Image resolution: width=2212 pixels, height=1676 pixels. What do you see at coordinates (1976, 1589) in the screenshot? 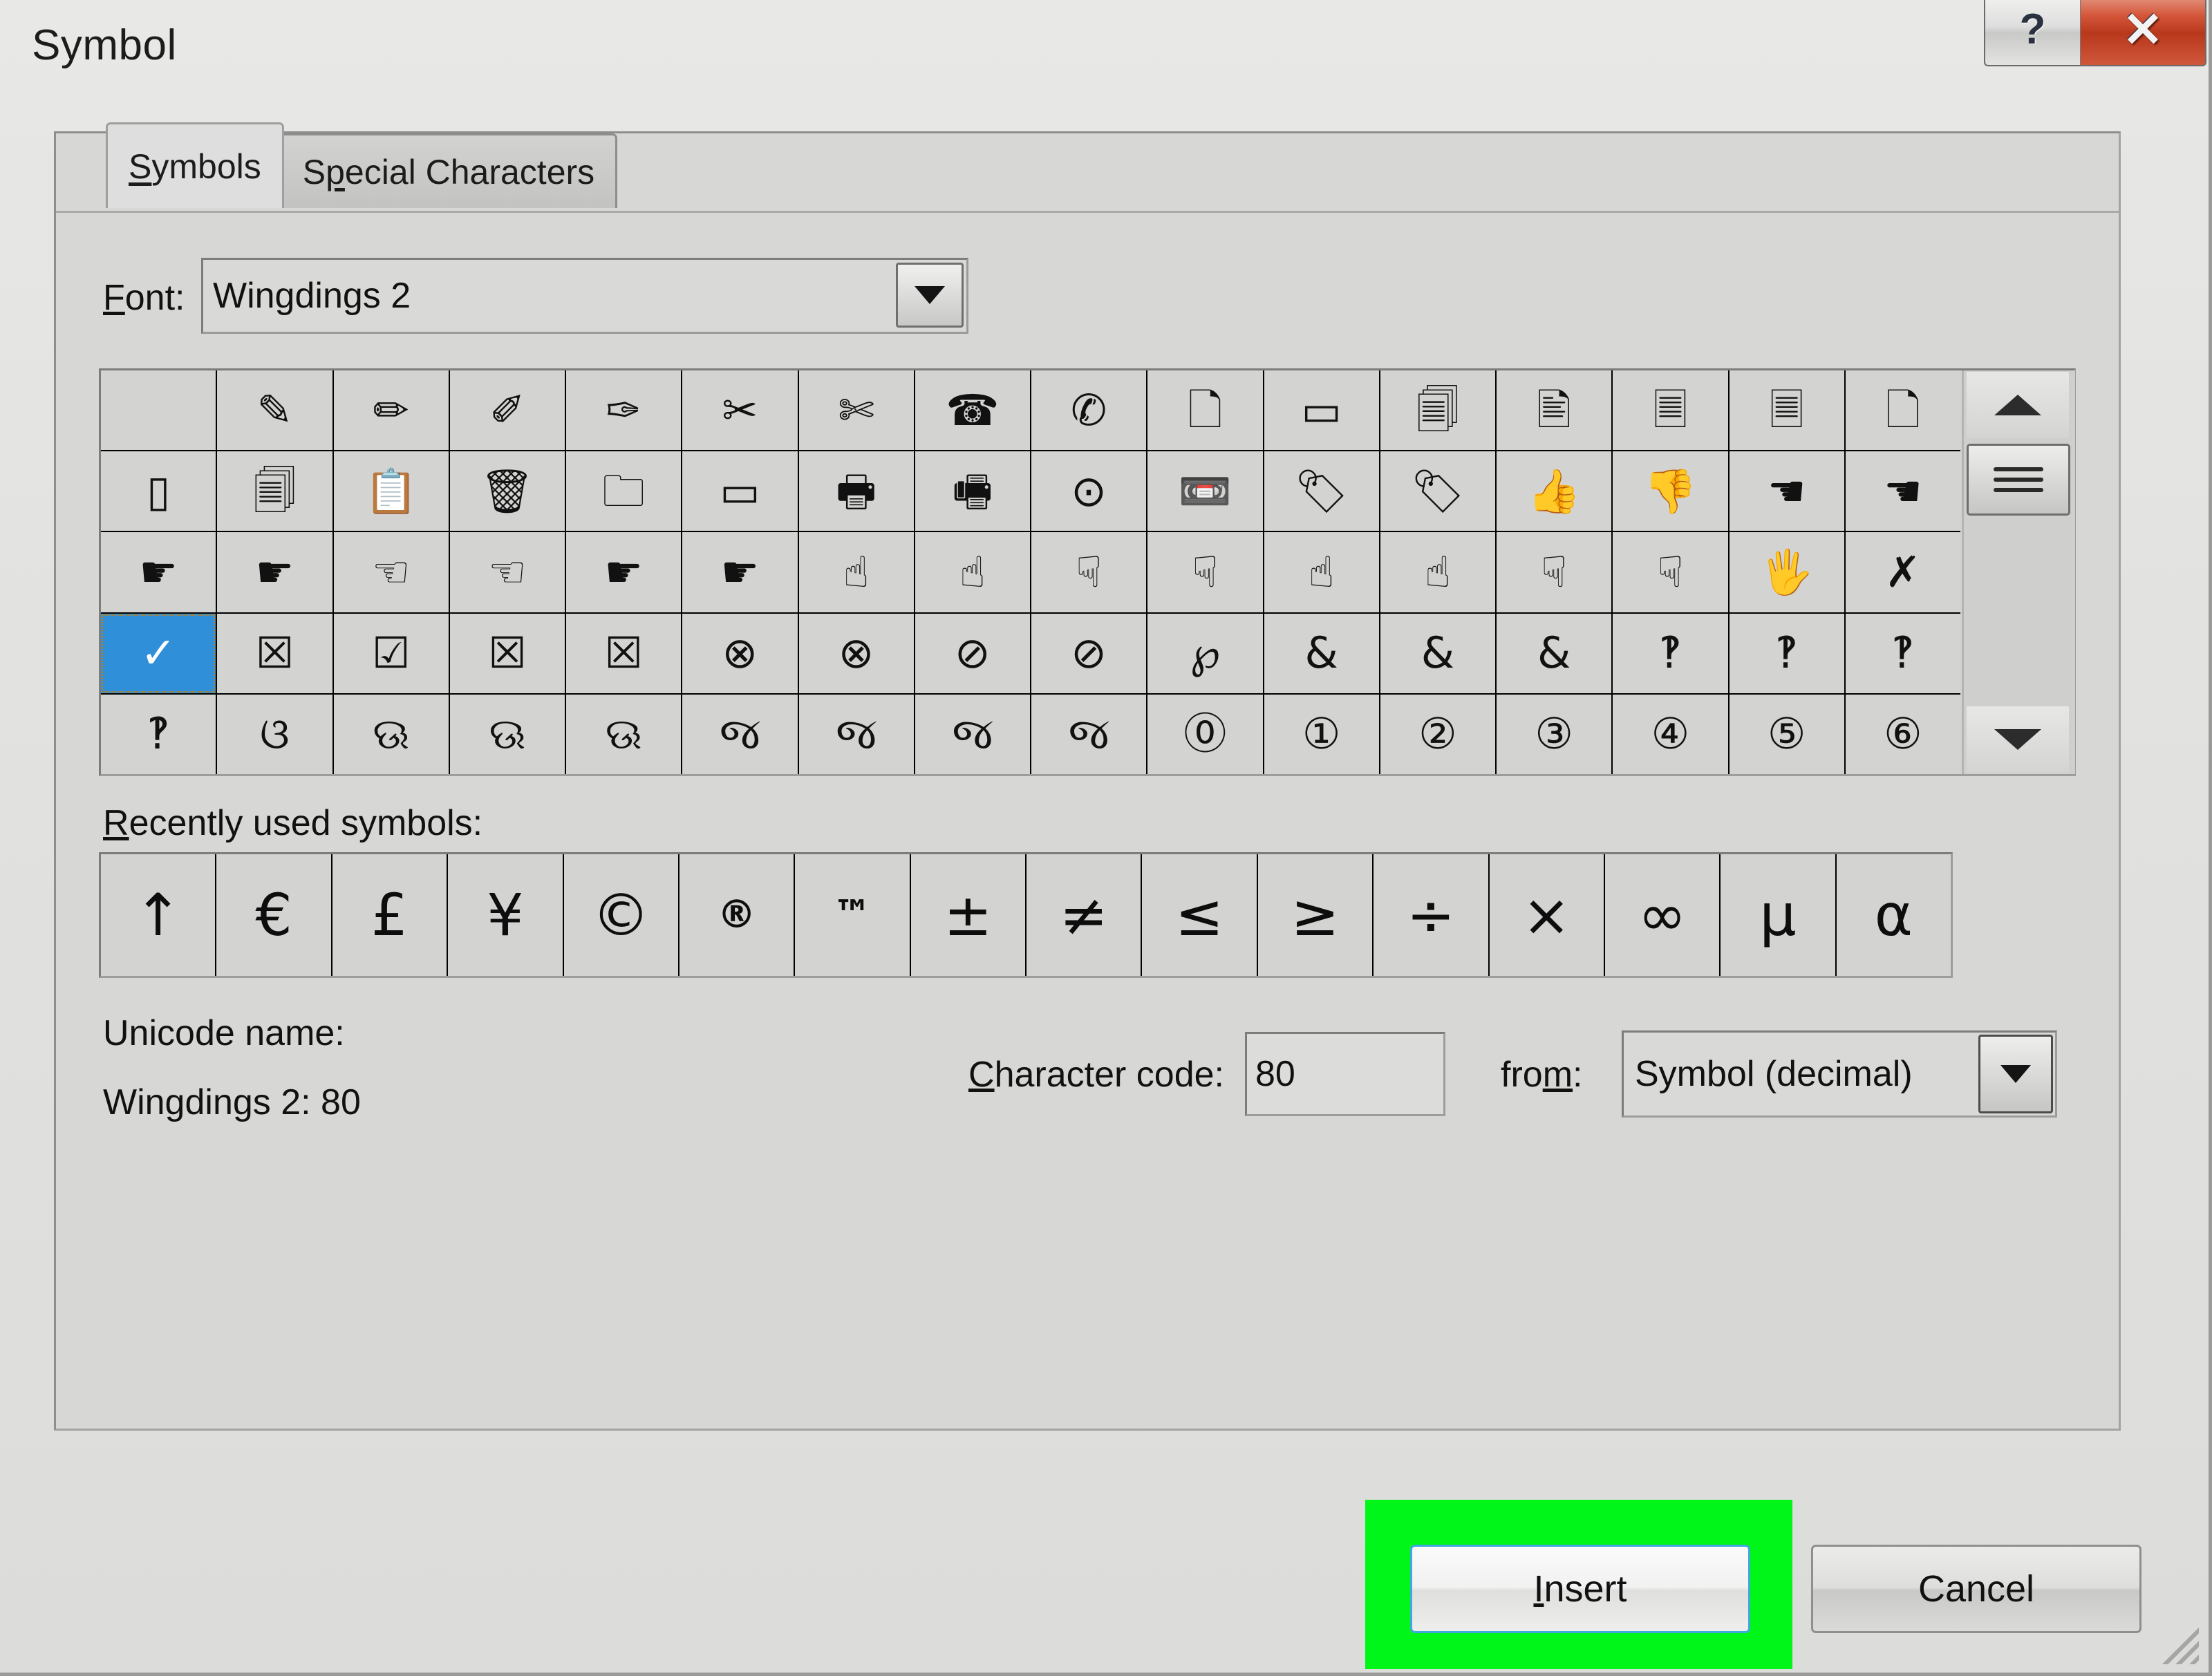
I see `cancel-button: Cancel` at bounding box center [1976, 1589].